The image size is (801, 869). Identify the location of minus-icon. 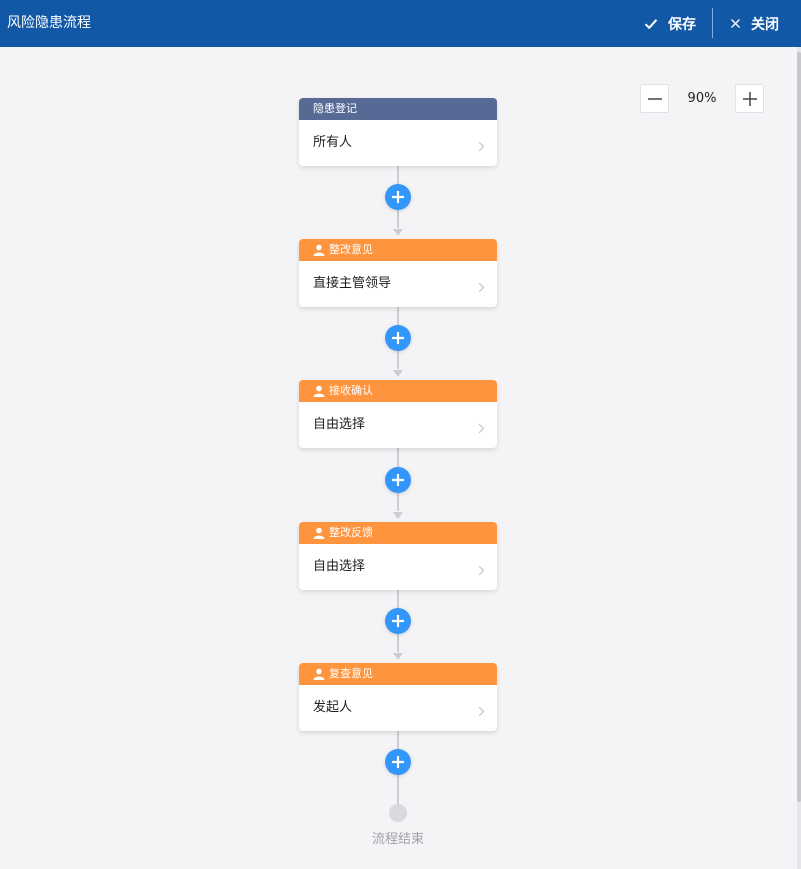
(655, 99).